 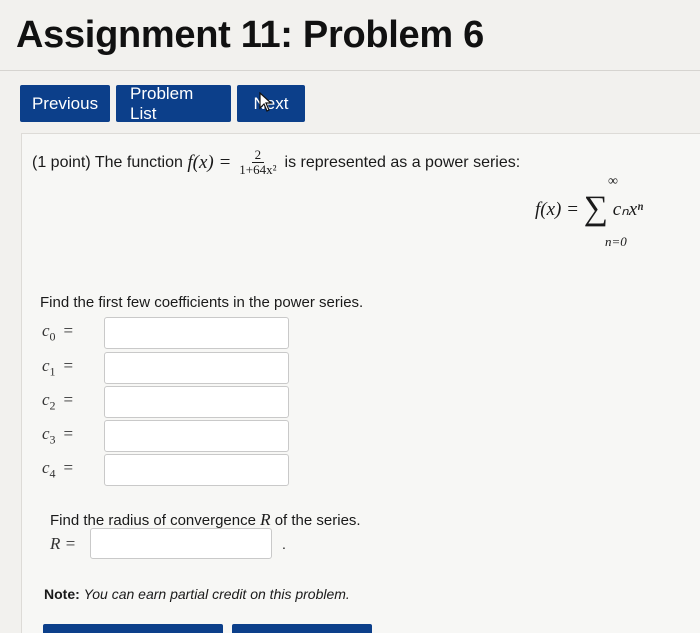 I want to click on mouse-pointer-icon, so click(x=266, y=102).